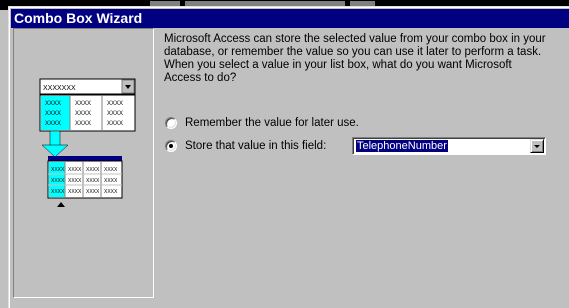  I want to click on radio-remember-value, so click(171, 123).